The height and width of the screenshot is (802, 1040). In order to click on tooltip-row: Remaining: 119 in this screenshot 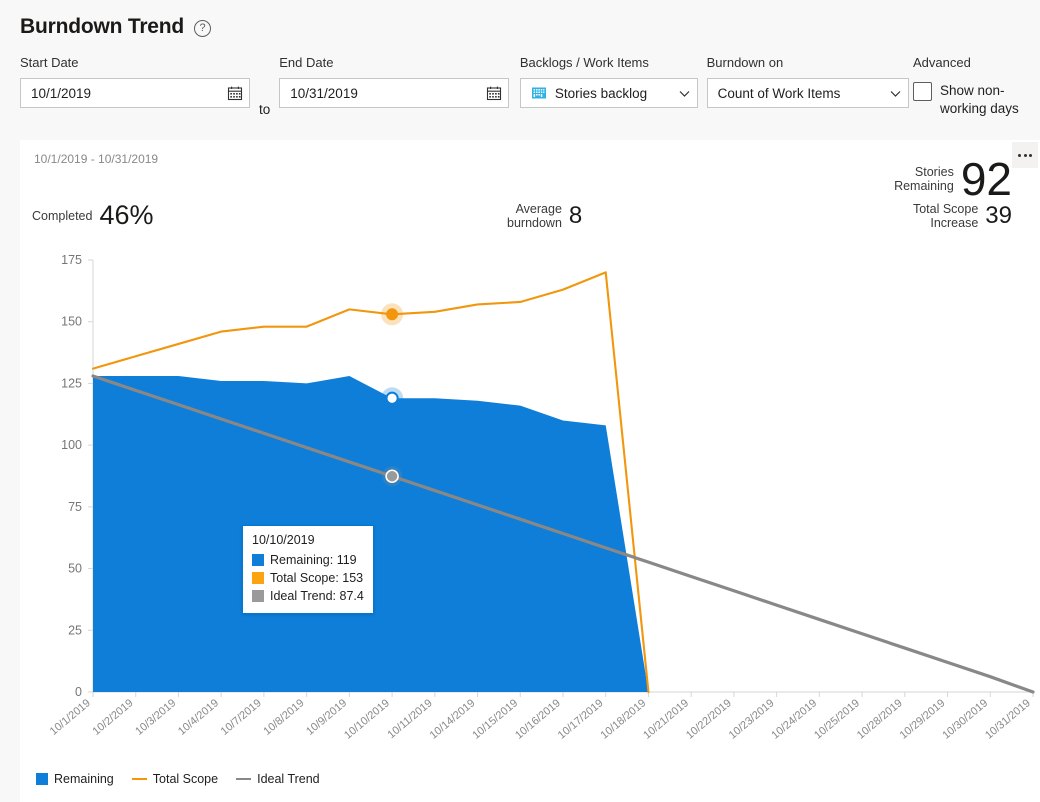, I will do `click(308, 560)`.